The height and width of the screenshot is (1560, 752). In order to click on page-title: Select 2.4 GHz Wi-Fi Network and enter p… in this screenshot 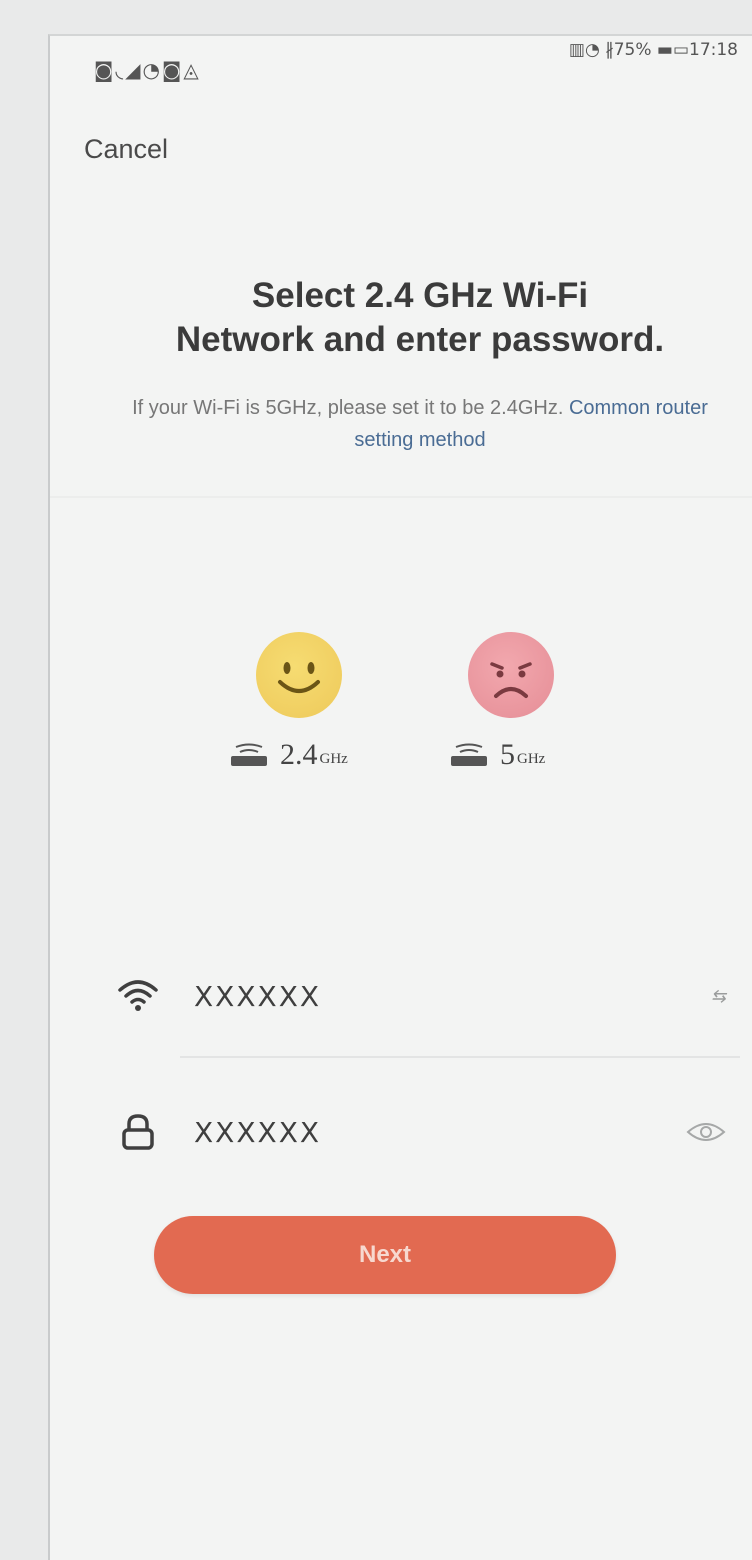, I will do `click(420, 318)`.